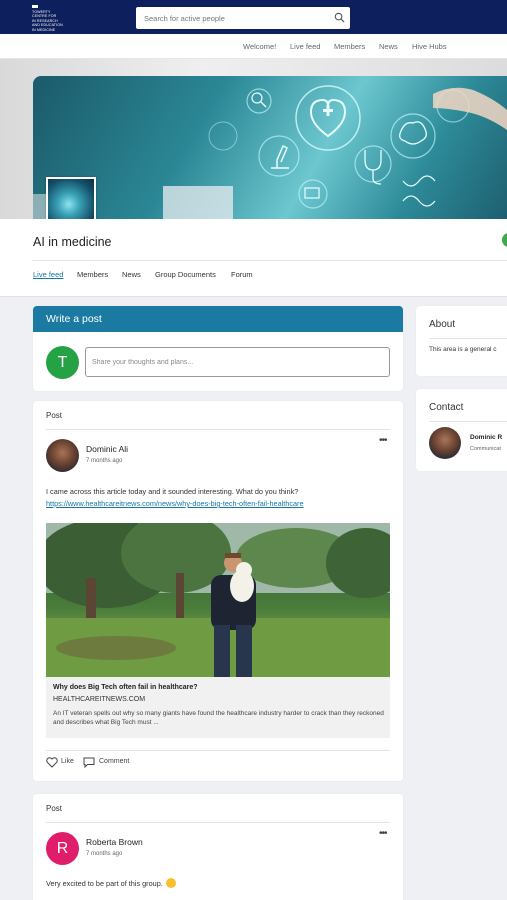  Describe the element at coordinates (92, 274) in the screenshot. I see `tab-members: Members` at that location.